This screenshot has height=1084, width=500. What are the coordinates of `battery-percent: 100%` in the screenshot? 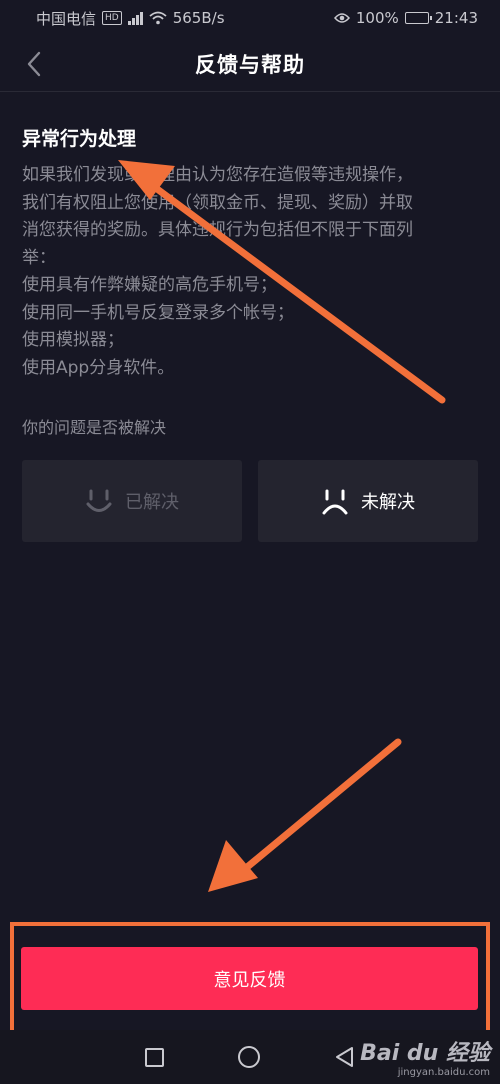 It's located at (377, 18).